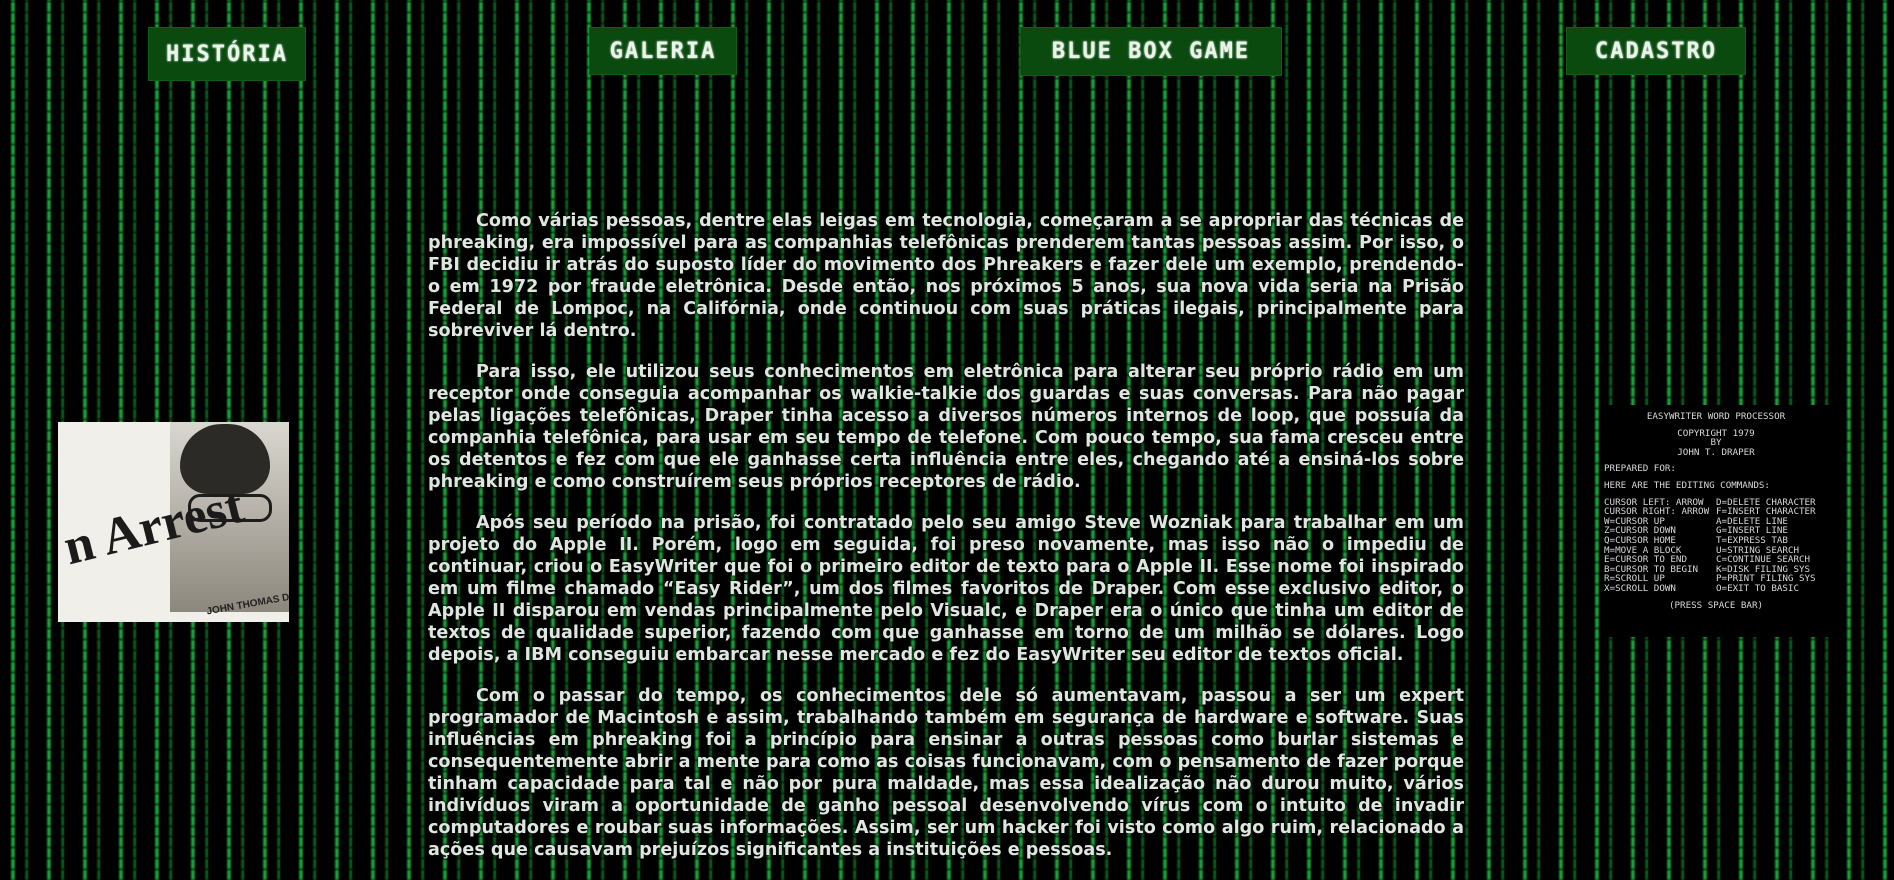 This screenshot has height=880, width=1894. I want to click on nav-historia-button: História, so click(227, 54).